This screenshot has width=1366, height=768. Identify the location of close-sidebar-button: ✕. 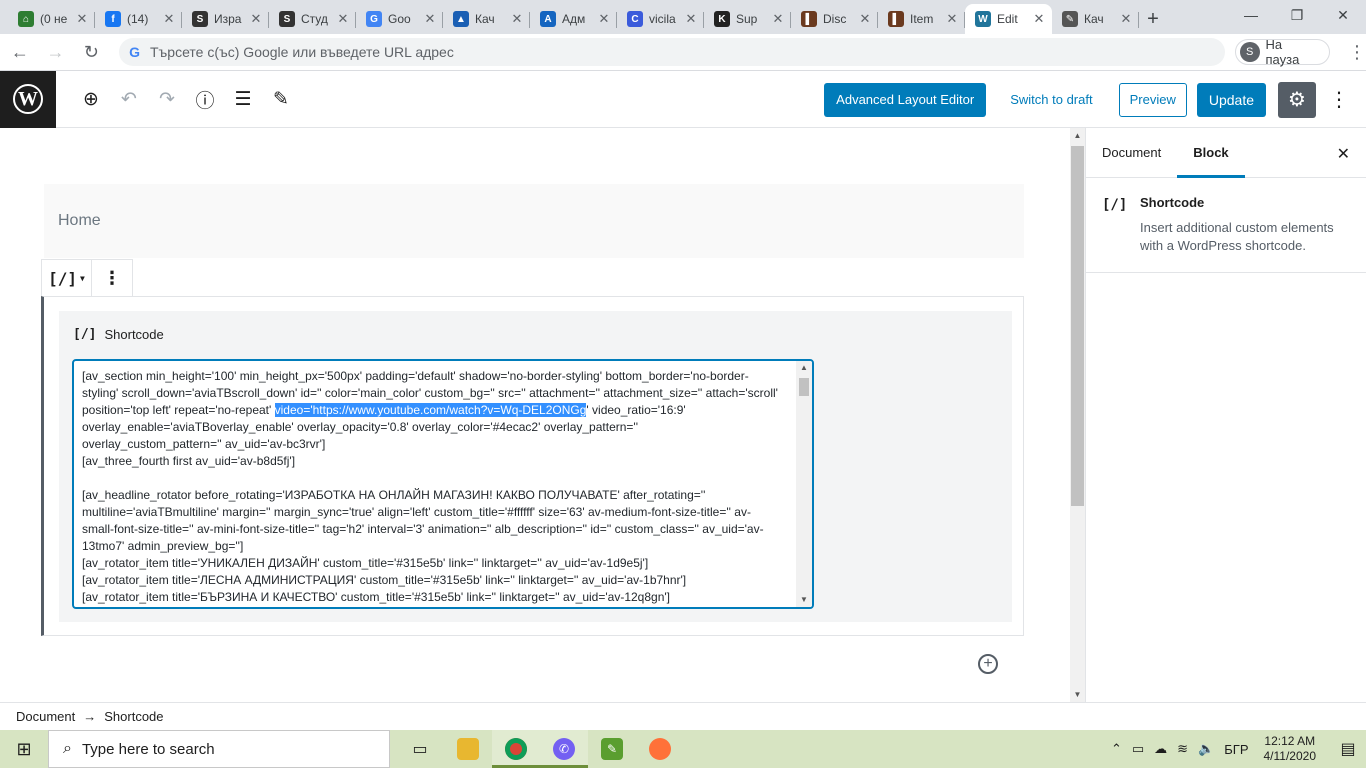
(1343, 154).